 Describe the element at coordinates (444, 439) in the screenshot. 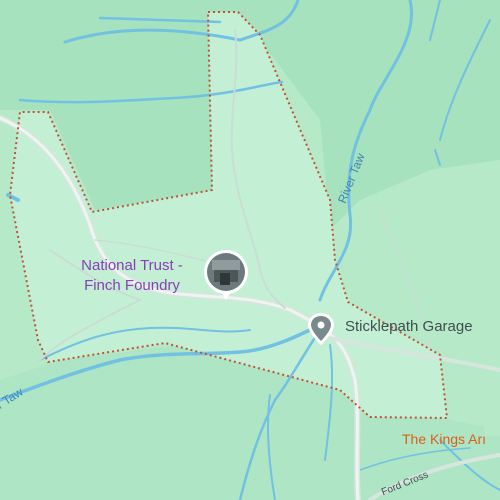

I see `pub-label: The Kings Arı` at that location.